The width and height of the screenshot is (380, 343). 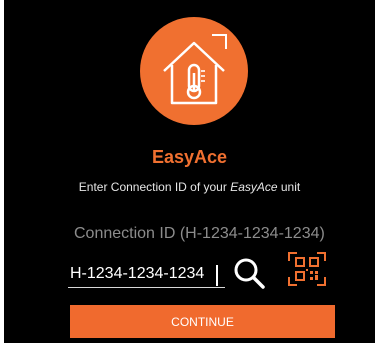 I want to click on brand-name: EasyAce, so click(x=189, y=157).